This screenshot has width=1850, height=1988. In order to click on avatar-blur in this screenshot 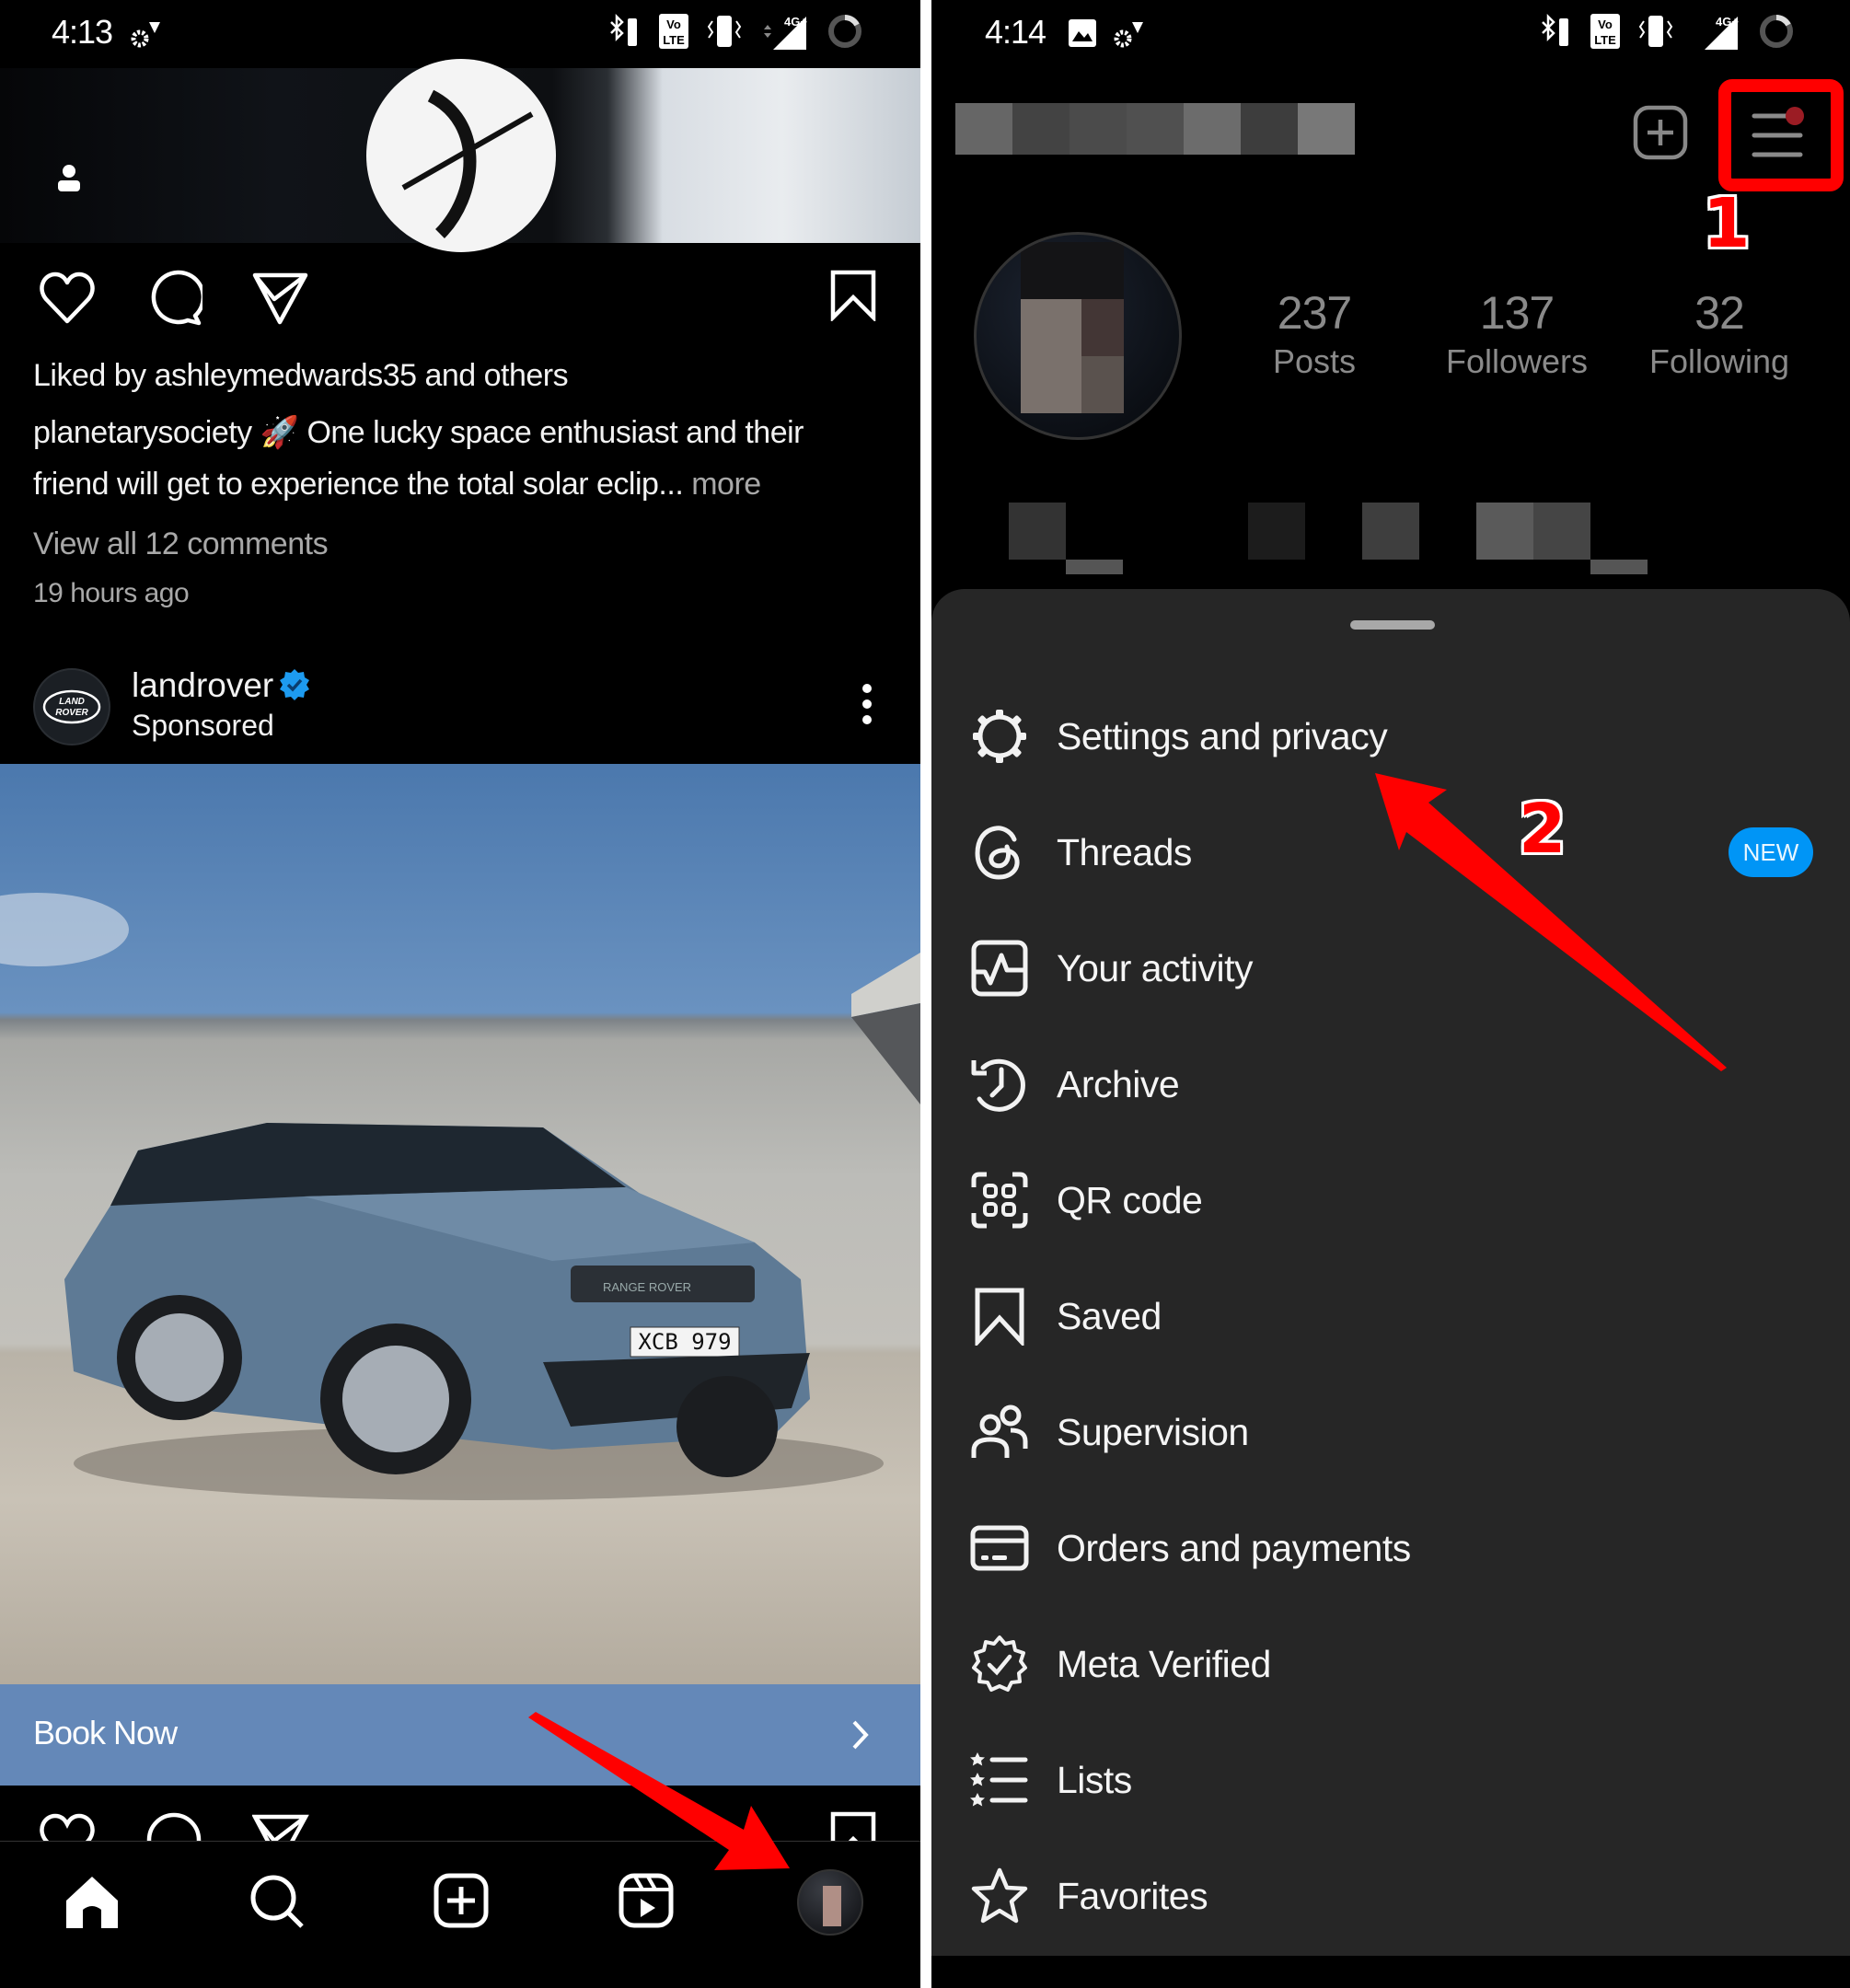, I will do `click(832, 1906)`.